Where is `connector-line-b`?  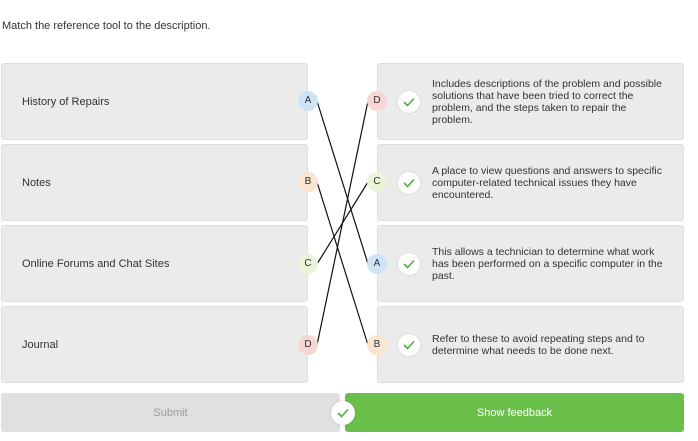 connector-line-b is located at coordinates (342, 263).